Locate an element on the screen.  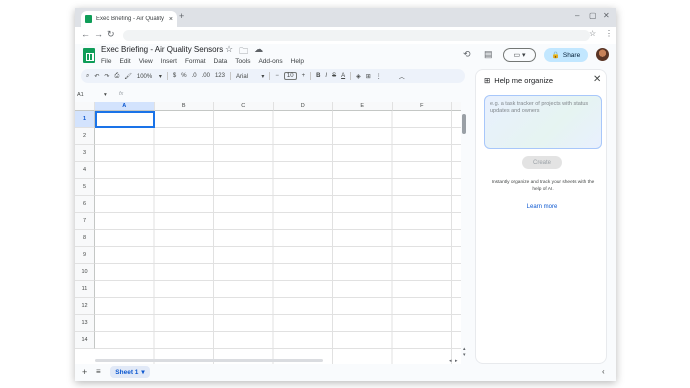
row-header-5: 5 is located at coordinates (85, 187).